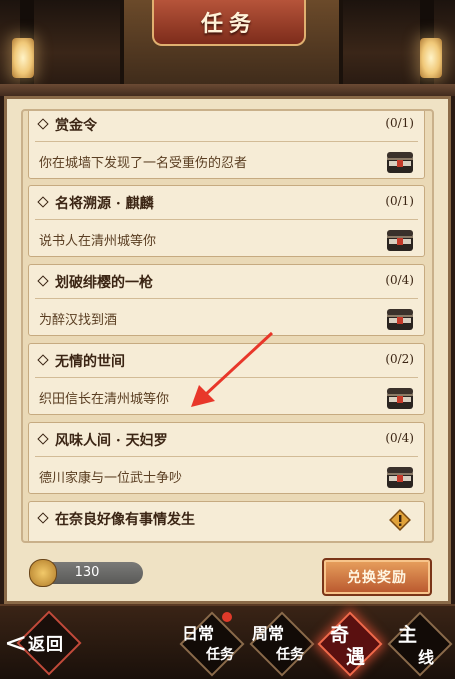 The width and height of the screenshot is (455, 679). What do you see at coordinates (408, 635) in the screenshot?
I see `tab-label-1: 主` at bounding box center [408, 635].